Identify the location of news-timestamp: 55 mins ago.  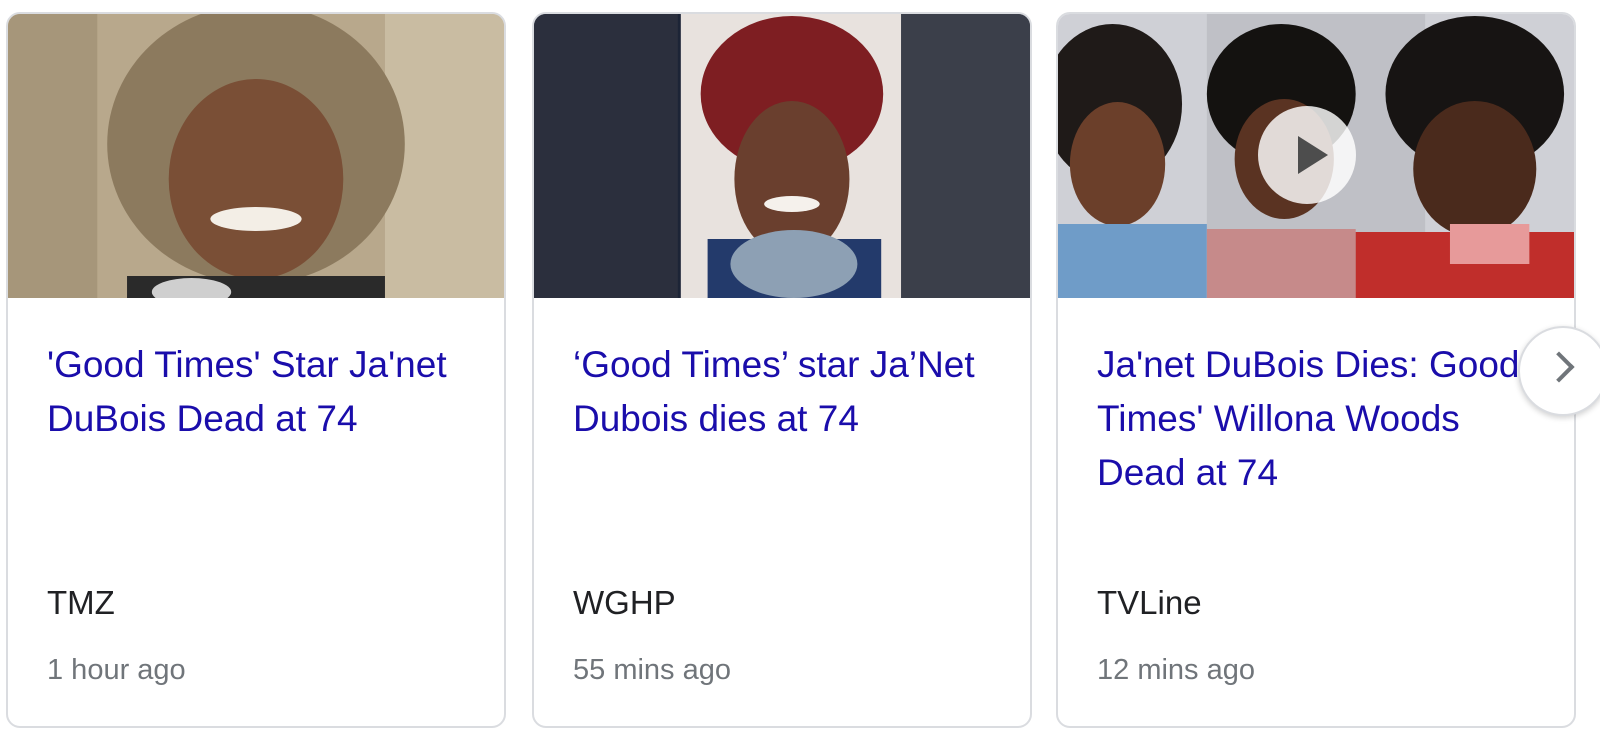
(652, 670).